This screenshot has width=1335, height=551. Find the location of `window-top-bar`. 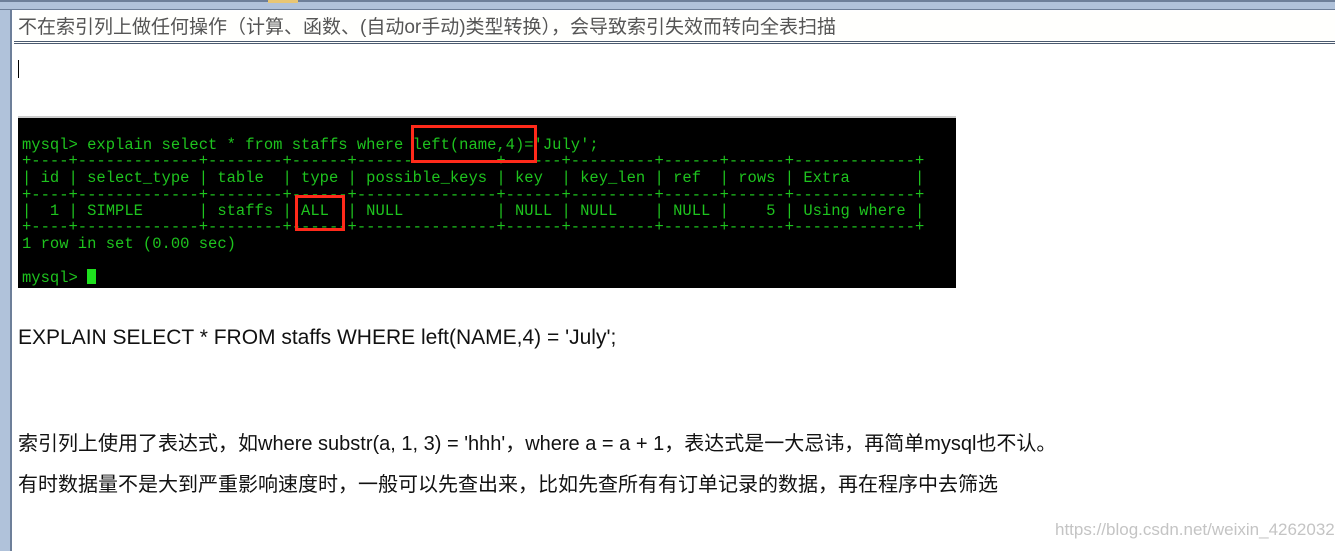

window-top-bar is located at coordinates (667, 5).